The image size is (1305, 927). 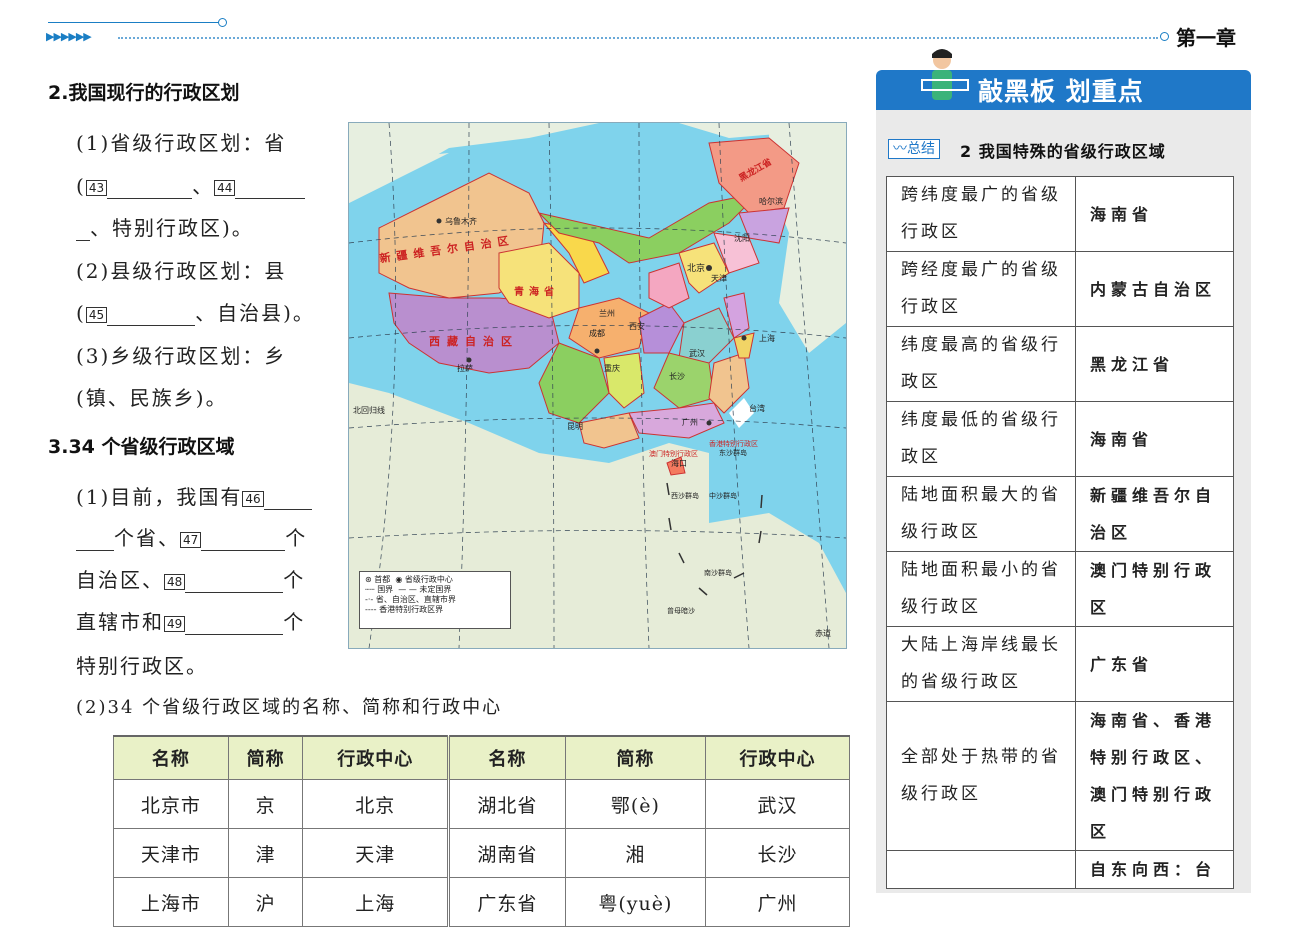 What do you see at coordinates (69, 36) in the screenshot?
I see `header-arrows-icon: ▶▶▶▶▶▶` at bounding box center [69, 36].